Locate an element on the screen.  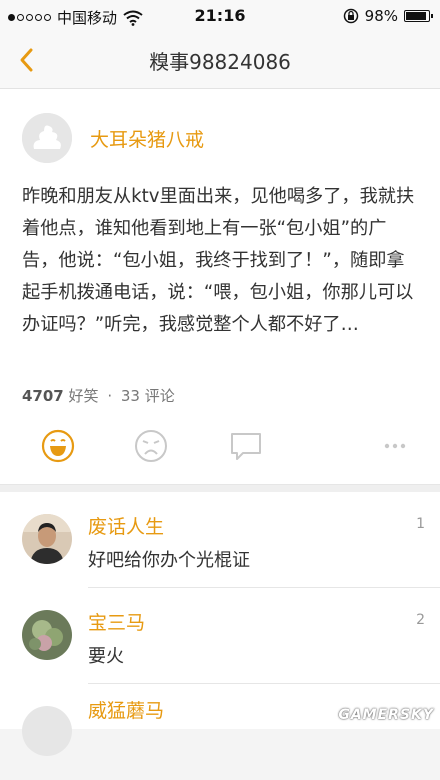
default-avatar-icon is located at coordinates (47, 138).